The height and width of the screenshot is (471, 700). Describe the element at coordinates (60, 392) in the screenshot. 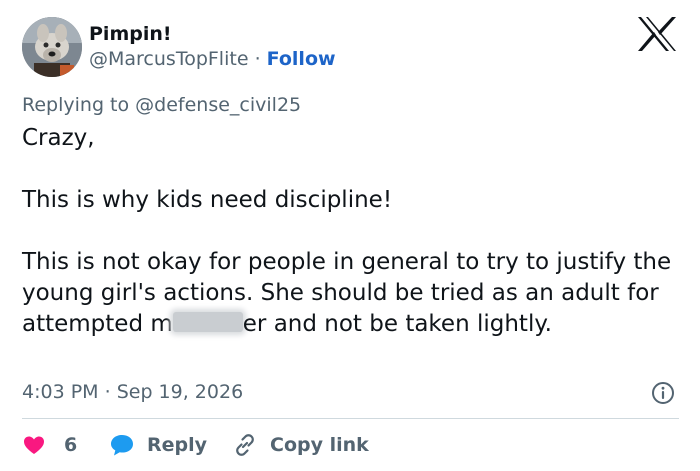

I see `tweet-time: 4:03 PM` at that location.